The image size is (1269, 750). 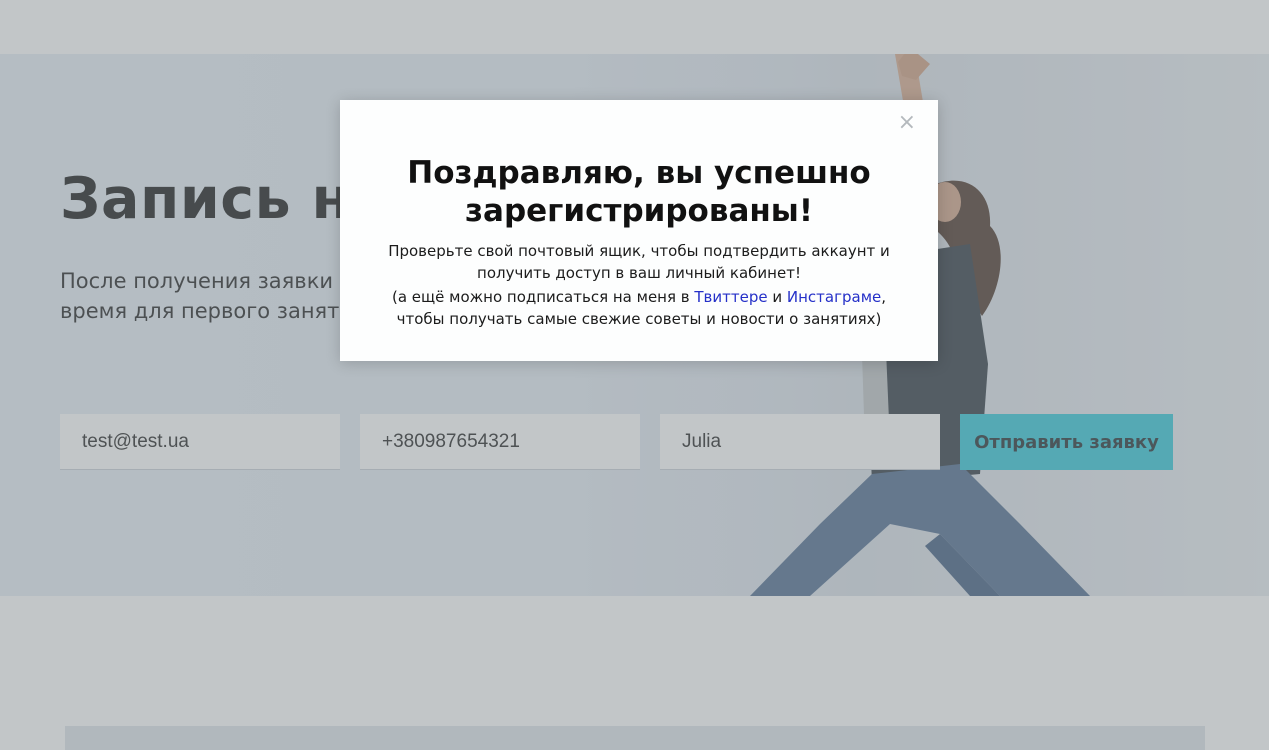 I want to click on close-icon: ×, so click(x=907, y=123).